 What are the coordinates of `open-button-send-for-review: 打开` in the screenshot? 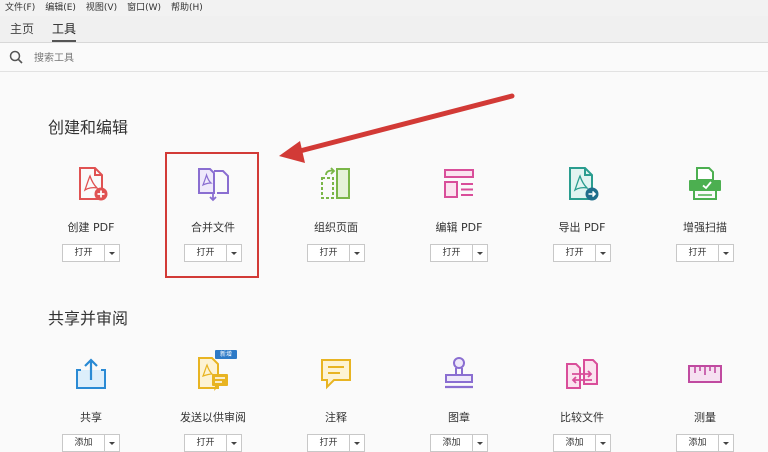 It's located at (213, 443).